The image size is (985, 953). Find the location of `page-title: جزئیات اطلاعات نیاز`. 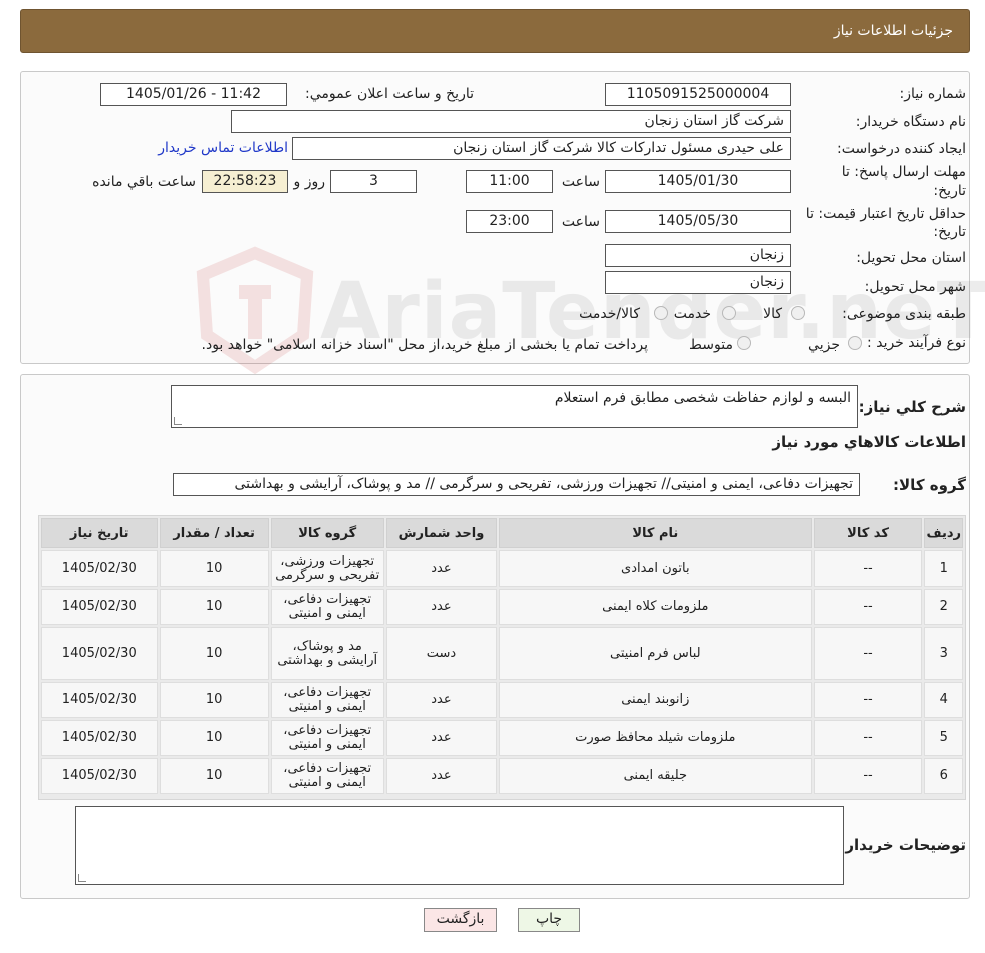

page-title: جزئیات اطلاعات نیاز is located at coordinates (893, 31).